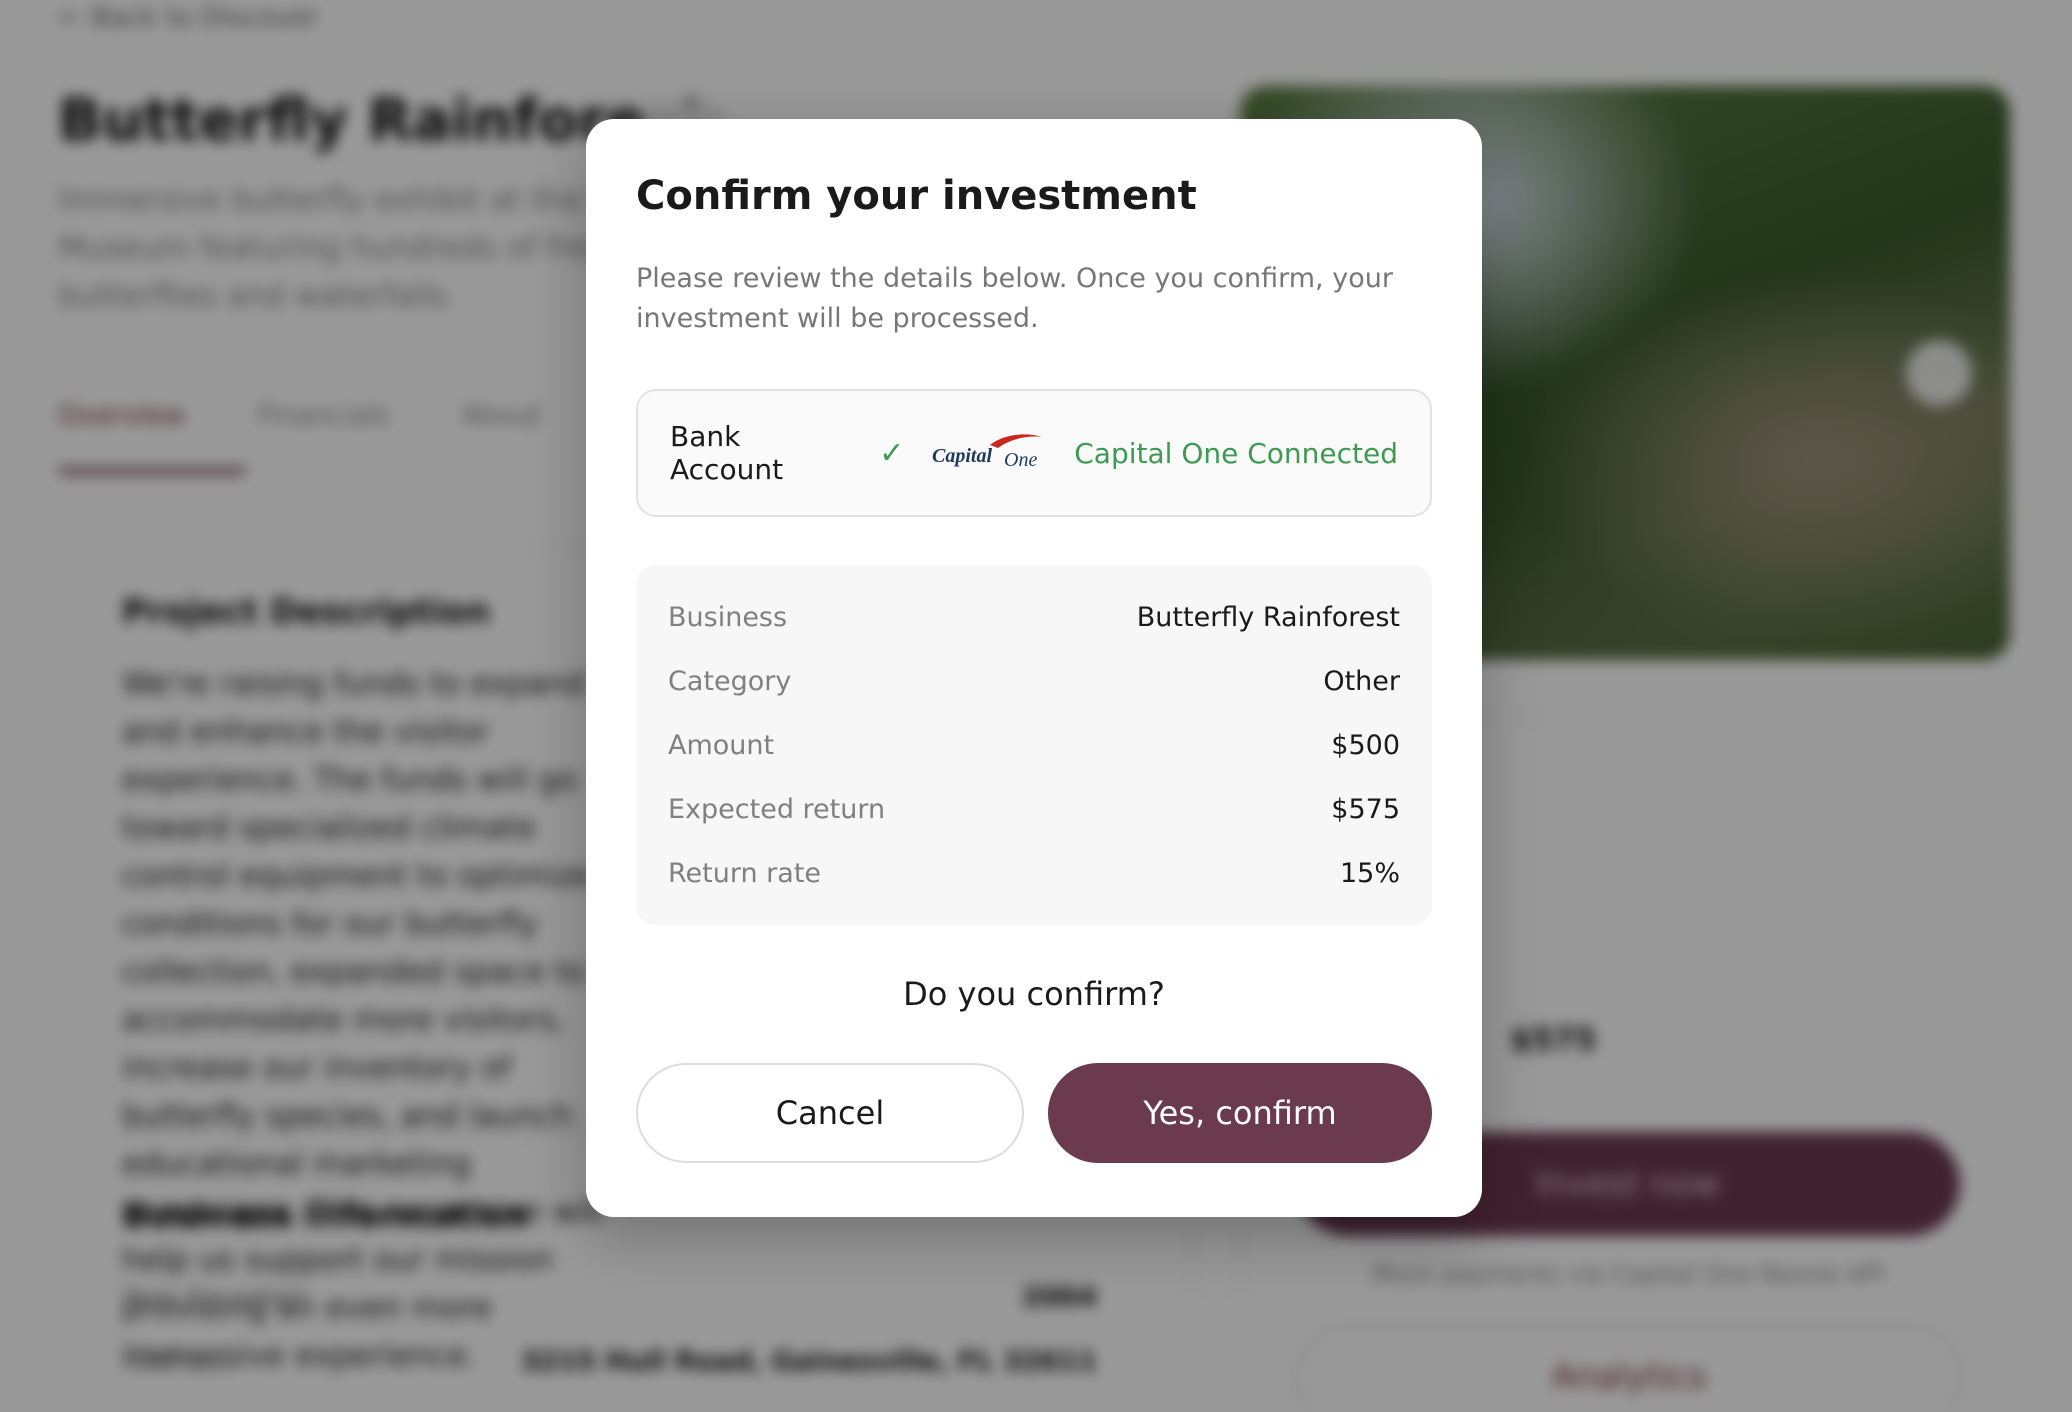  What do you see at coordinates (721, 745) in the screenshot?
I see `detail-key: Amount` at bounding box center [721, 745].